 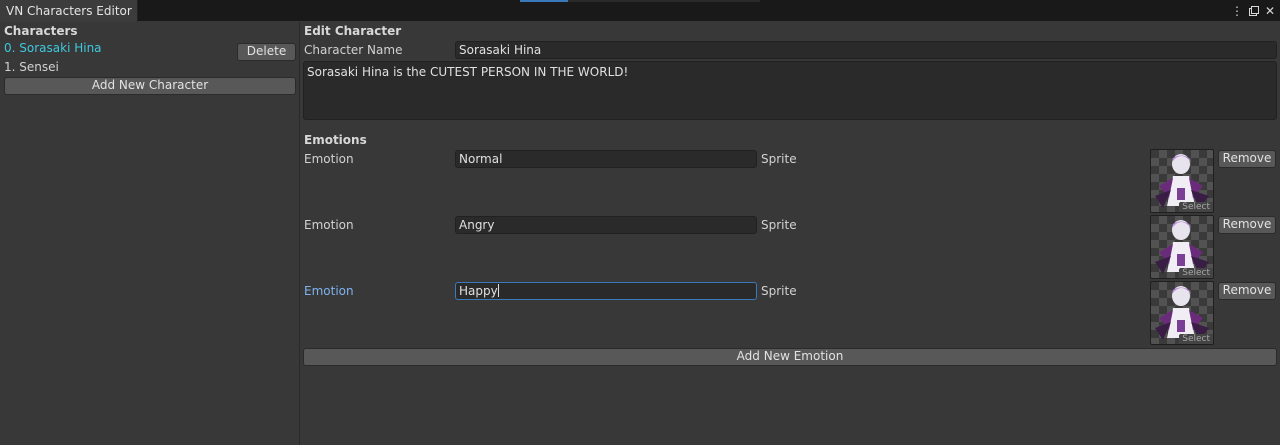 What do you see at coordinates (664, 1) in the screenshot?
I see `tab-strip` at bounding box center [664, 1].